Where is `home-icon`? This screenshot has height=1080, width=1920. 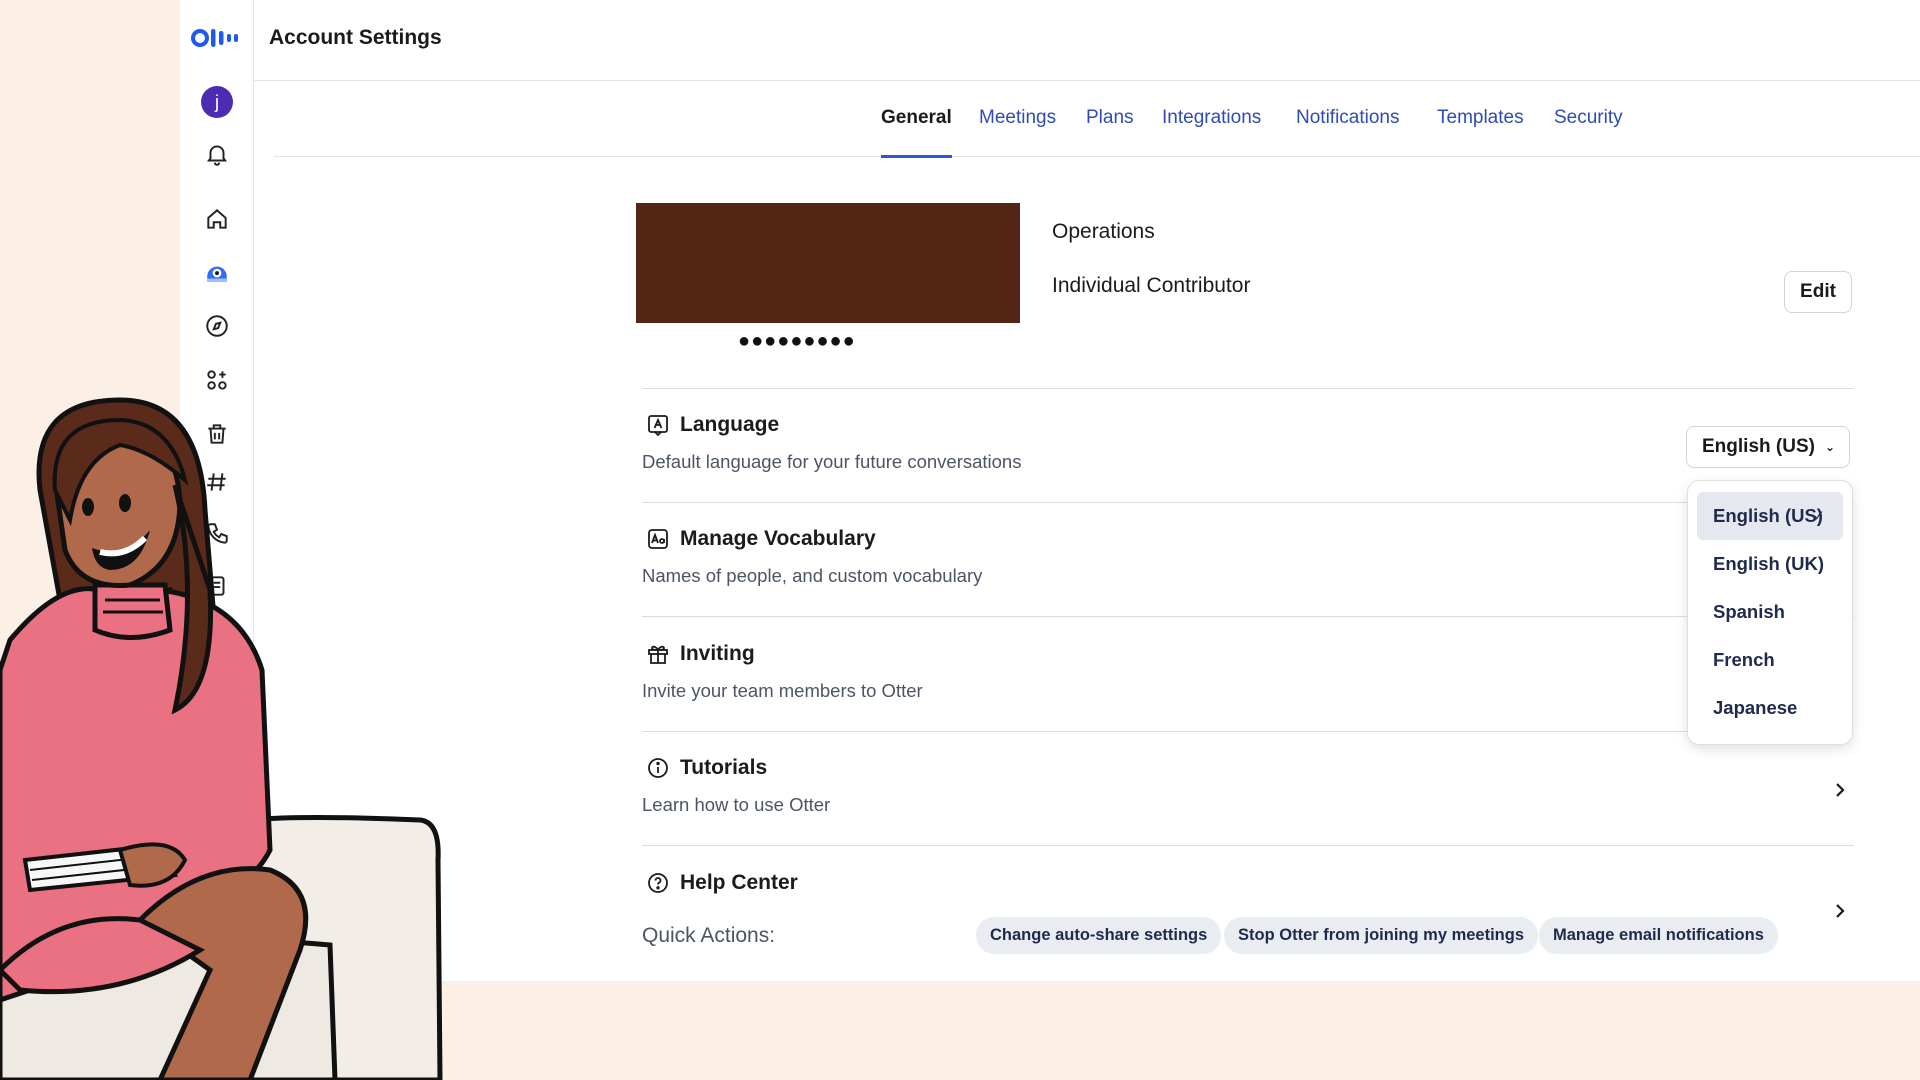 home-icon is located at coordinates (217, 219).